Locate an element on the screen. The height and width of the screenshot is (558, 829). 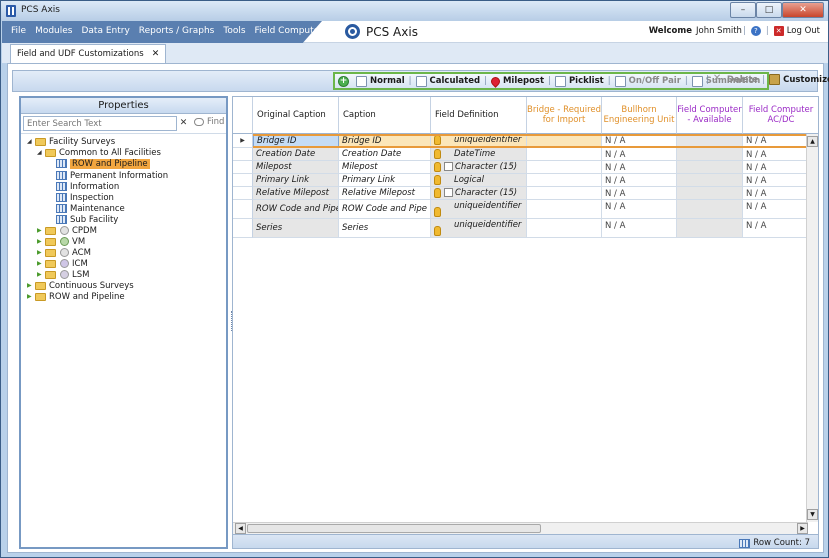
cell-original-caption: Bridge ID is located at coordinates (296, 141).